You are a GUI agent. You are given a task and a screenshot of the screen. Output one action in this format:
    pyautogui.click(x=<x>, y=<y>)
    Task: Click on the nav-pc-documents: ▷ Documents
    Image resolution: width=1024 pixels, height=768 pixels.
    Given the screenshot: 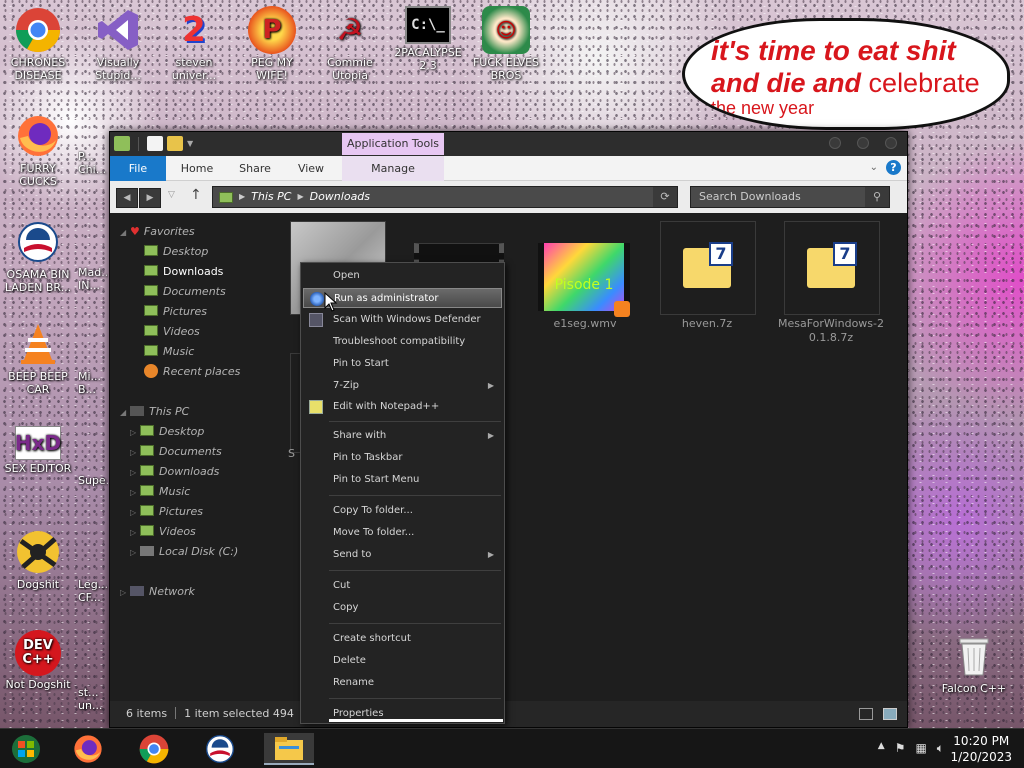 What is the action you would take?
    pyautogui.click(x=176, y=452)
    